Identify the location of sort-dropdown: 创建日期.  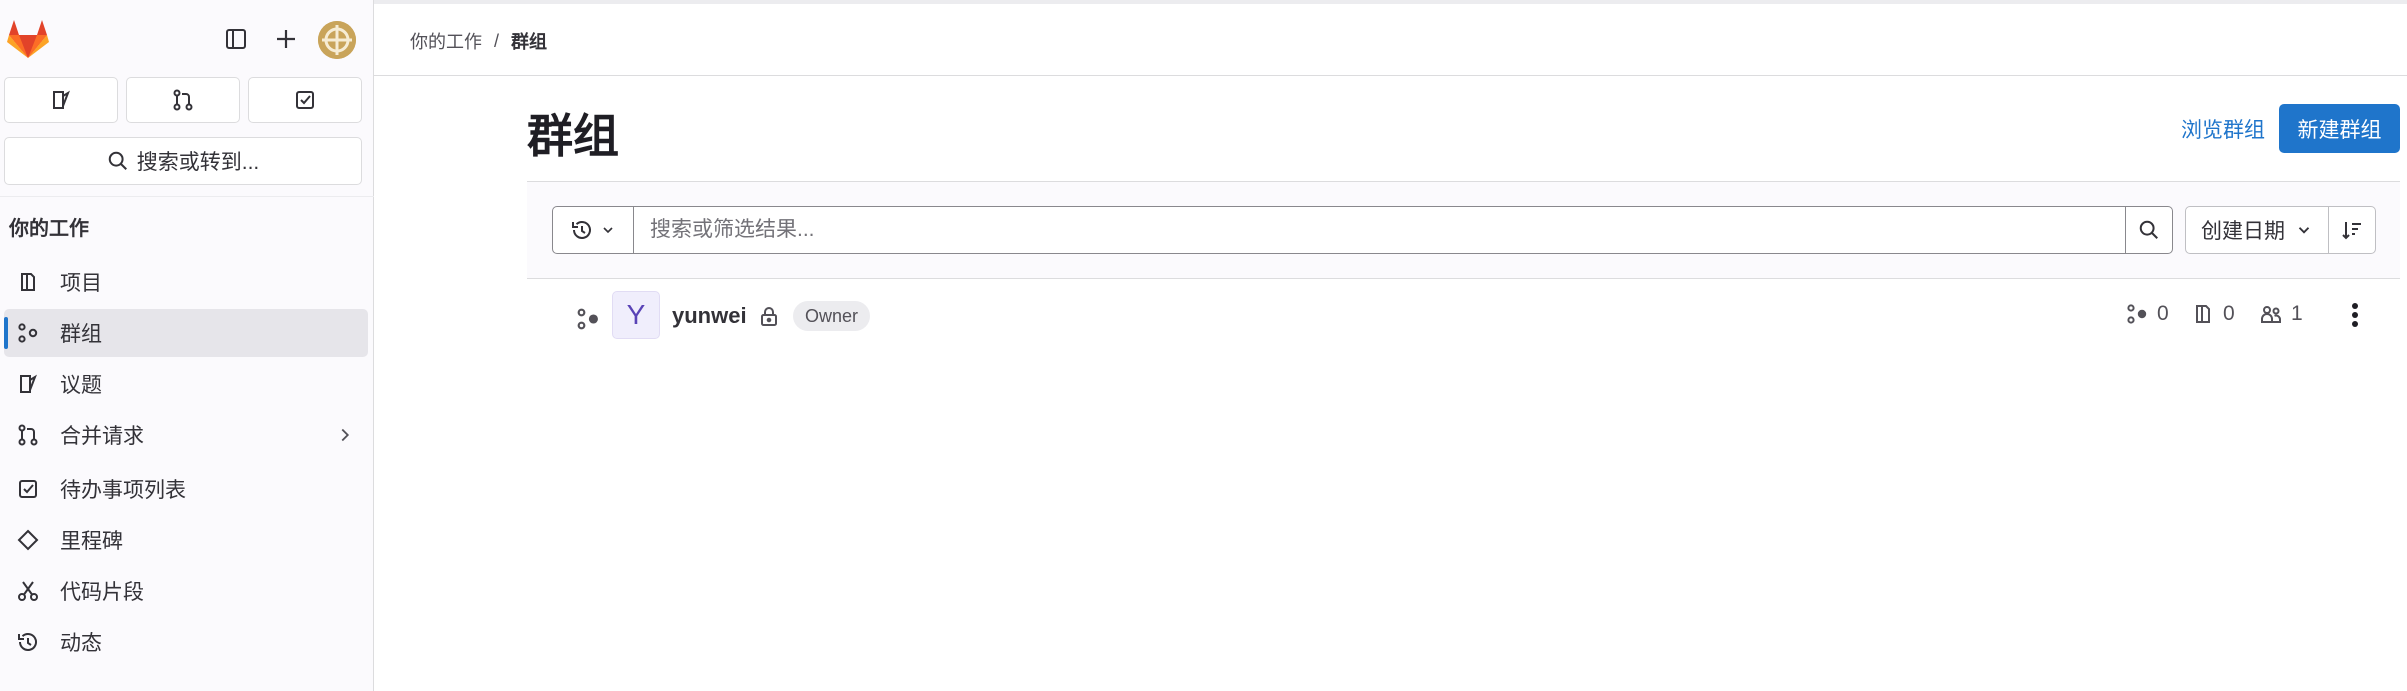
(2257, 230).